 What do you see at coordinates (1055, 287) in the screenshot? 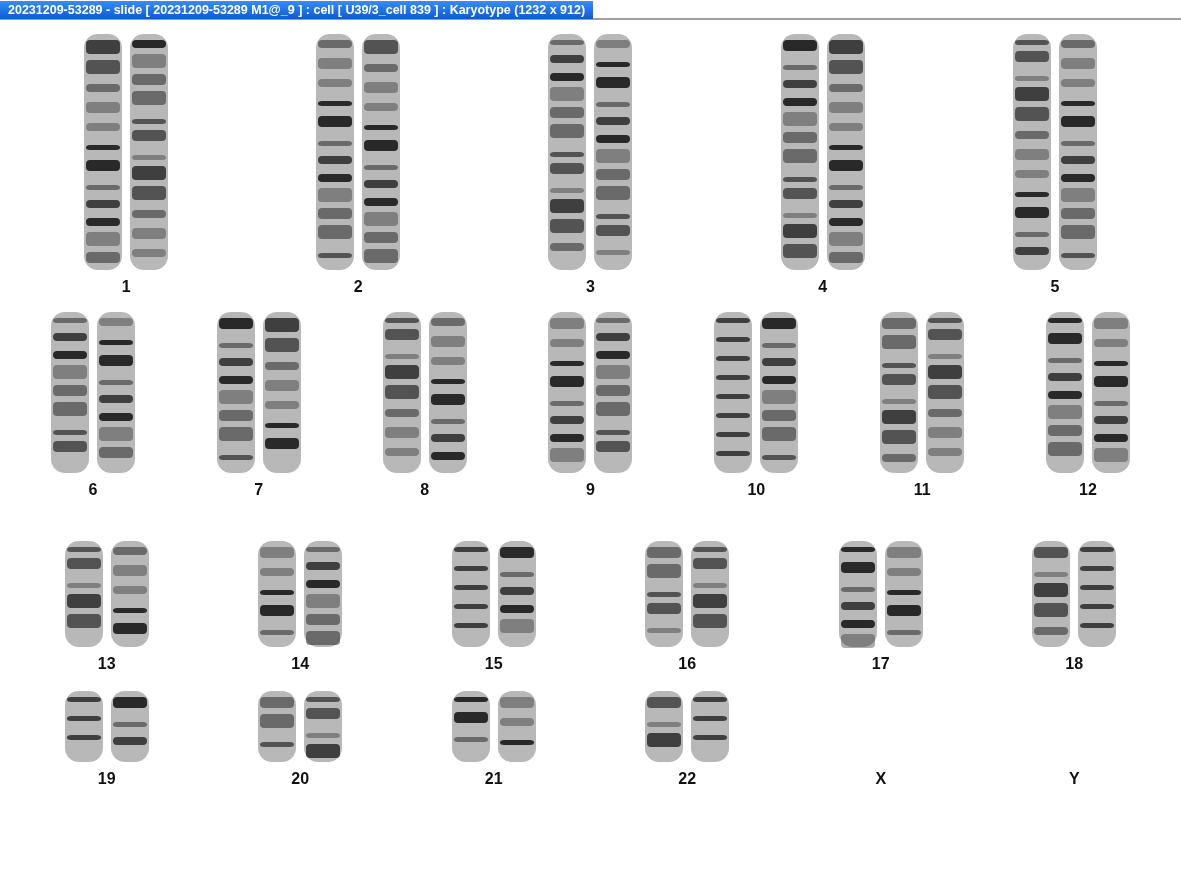
I see `chromosome-label: 5` at bounding box center [1055, 287].